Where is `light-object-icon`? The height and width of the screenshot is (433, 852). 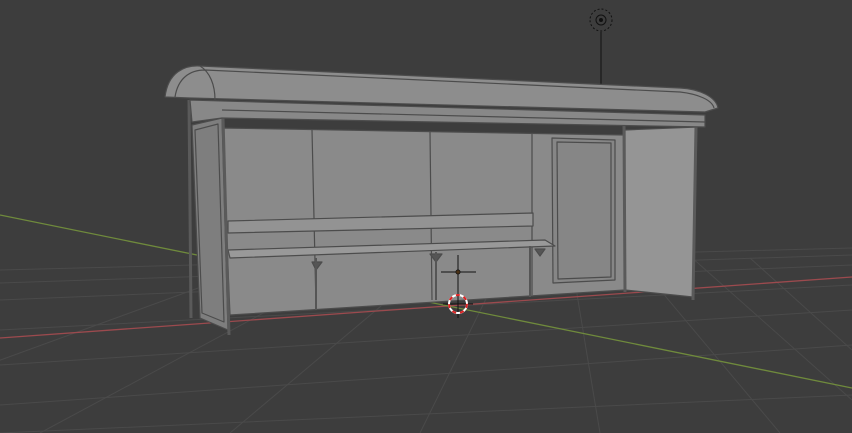 light-object-icon is located at coordinates (601, 49).